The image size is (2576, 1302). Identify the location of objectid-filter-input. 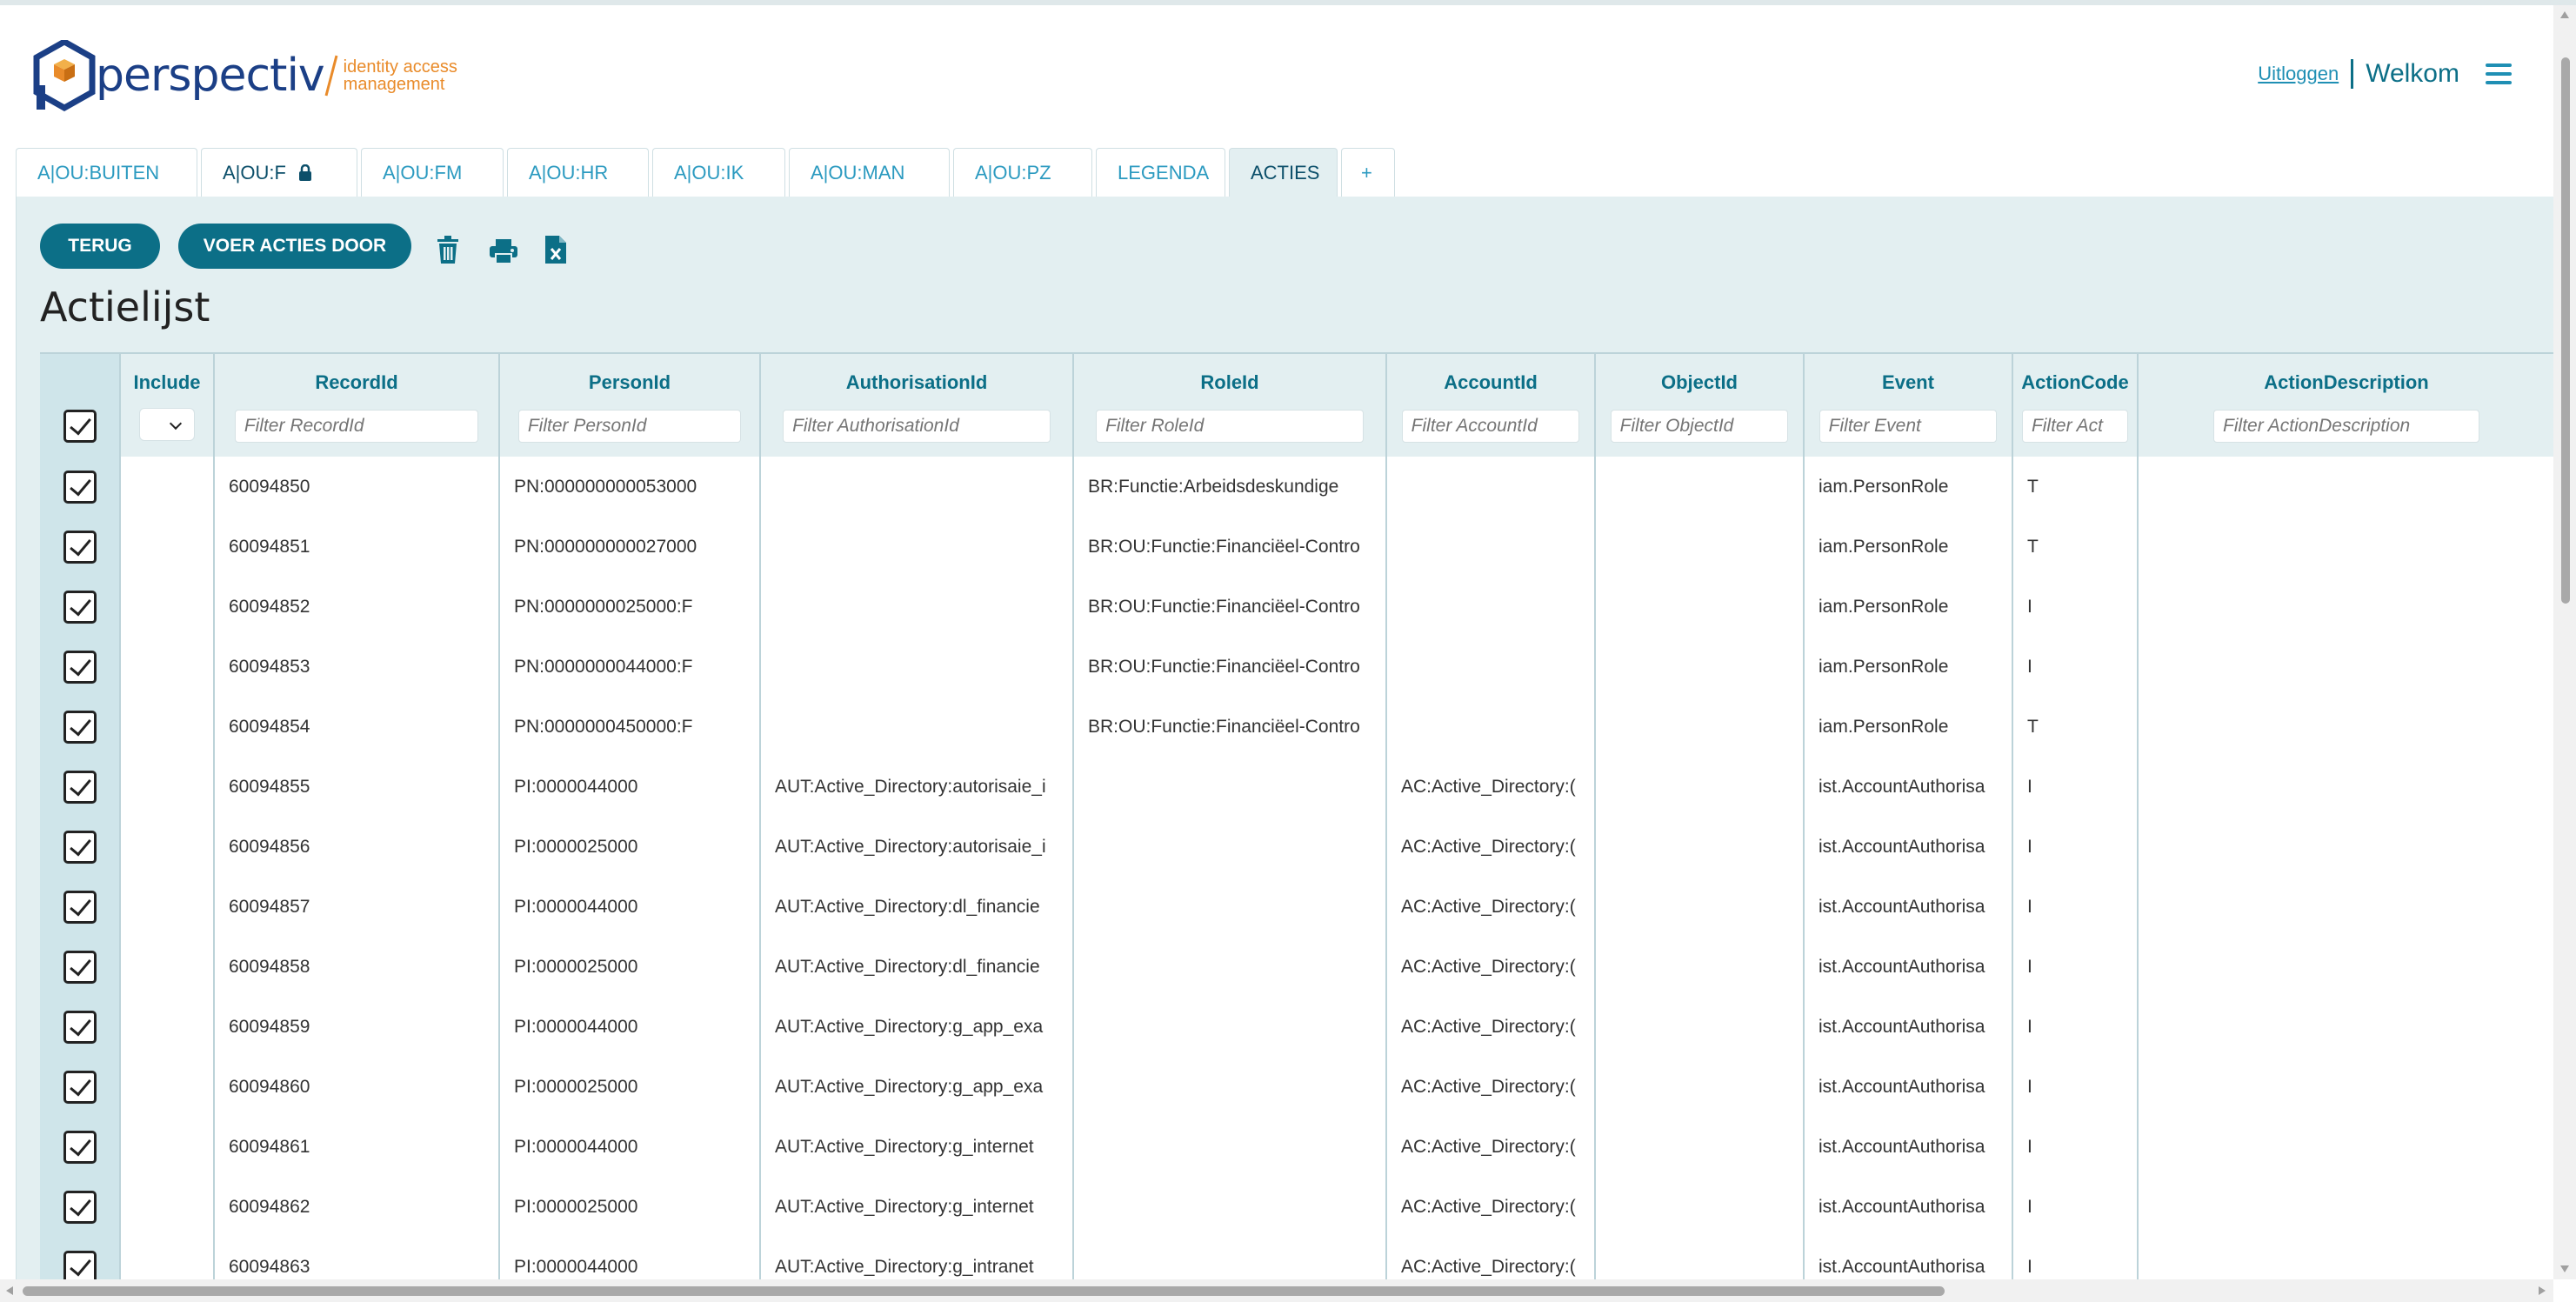
(1699, 426).